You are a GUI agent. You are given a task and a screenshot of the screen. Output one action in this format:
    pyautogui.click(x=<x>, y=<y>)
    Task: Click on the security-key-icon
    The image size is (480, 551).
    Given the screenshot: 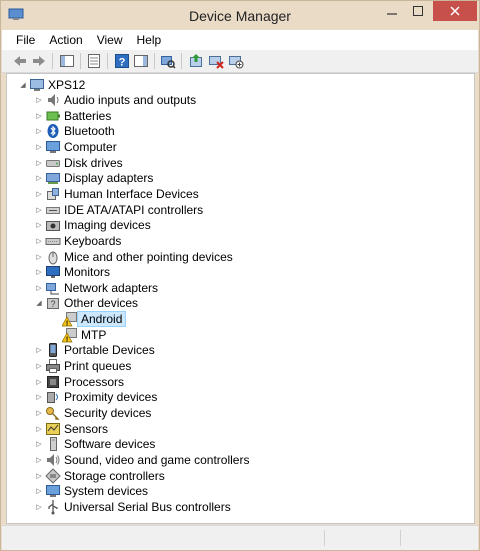 What is the action you would take?
    pyautogui.click(x=53, y=413)
    